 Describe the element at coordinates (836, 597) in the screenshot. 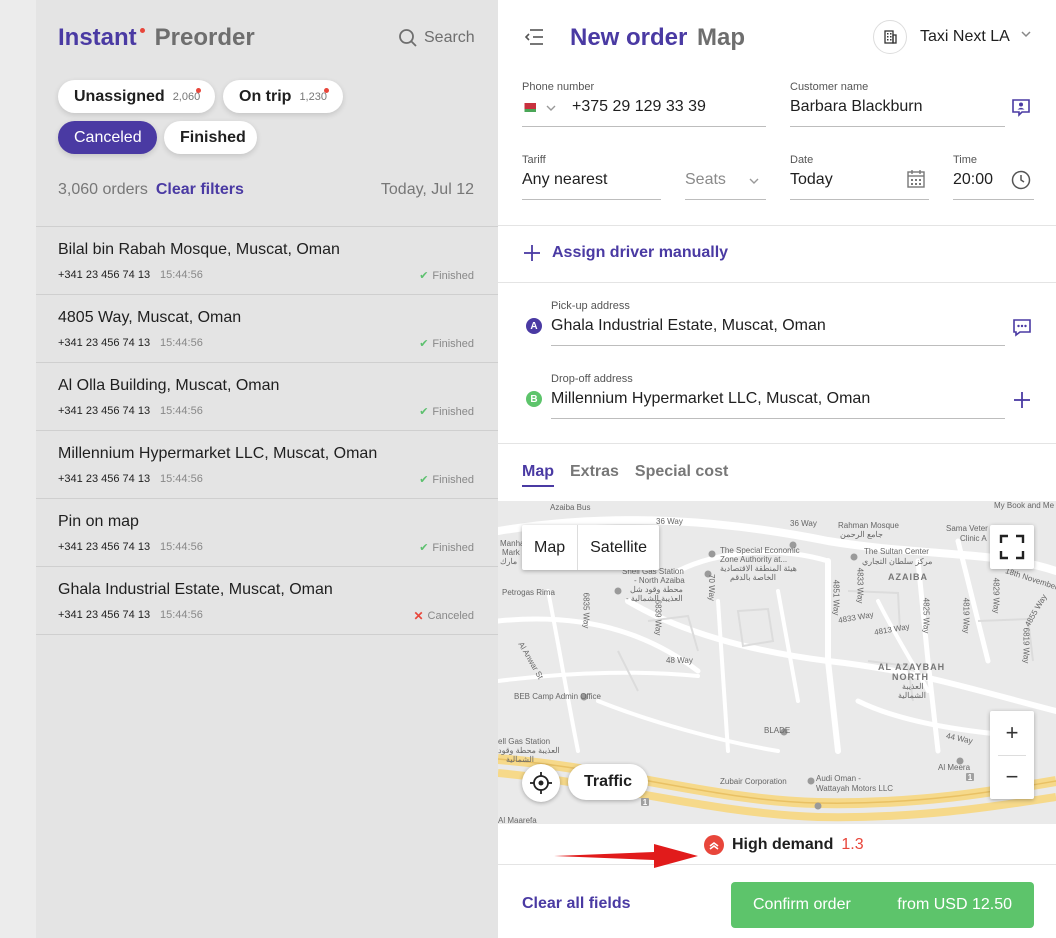

I see `map-label: 4851 Way` at that location.